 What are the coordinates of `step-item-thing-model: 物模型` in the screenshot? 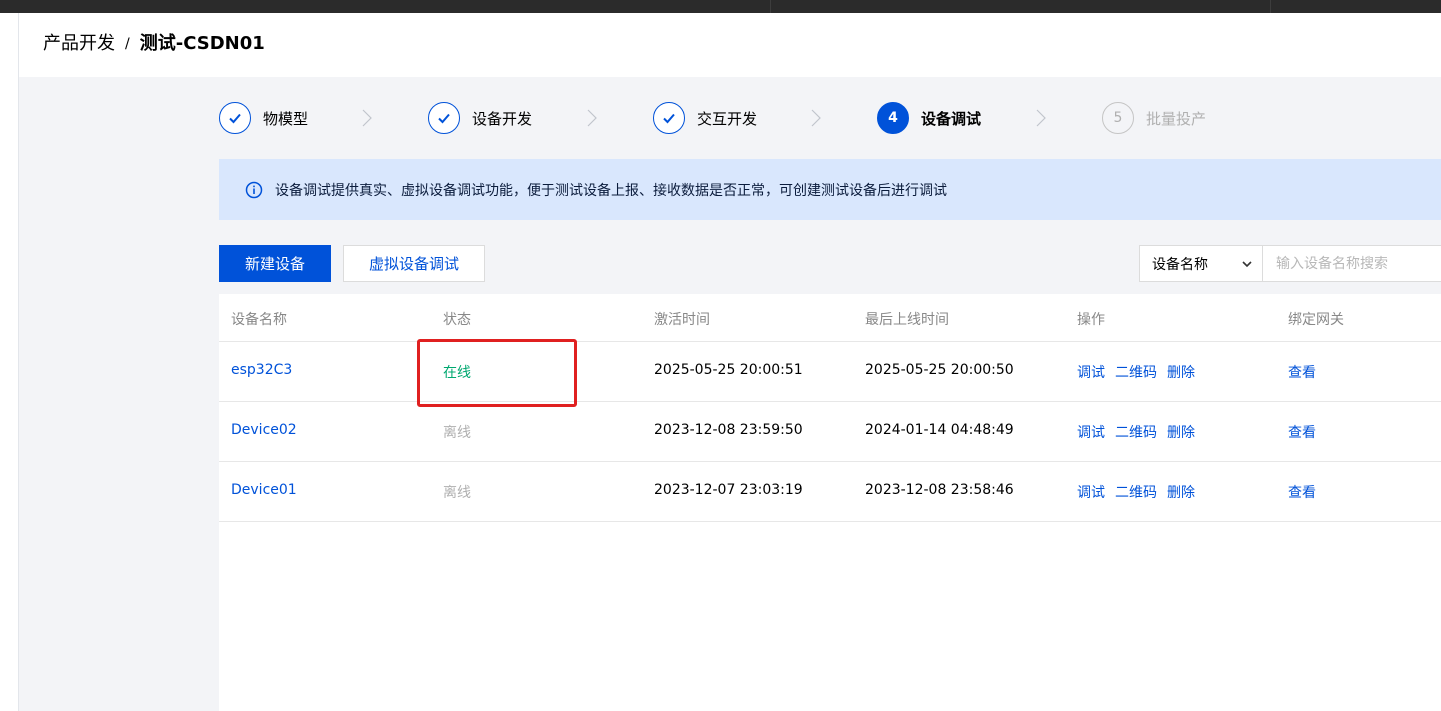 It's located at (263, 118).